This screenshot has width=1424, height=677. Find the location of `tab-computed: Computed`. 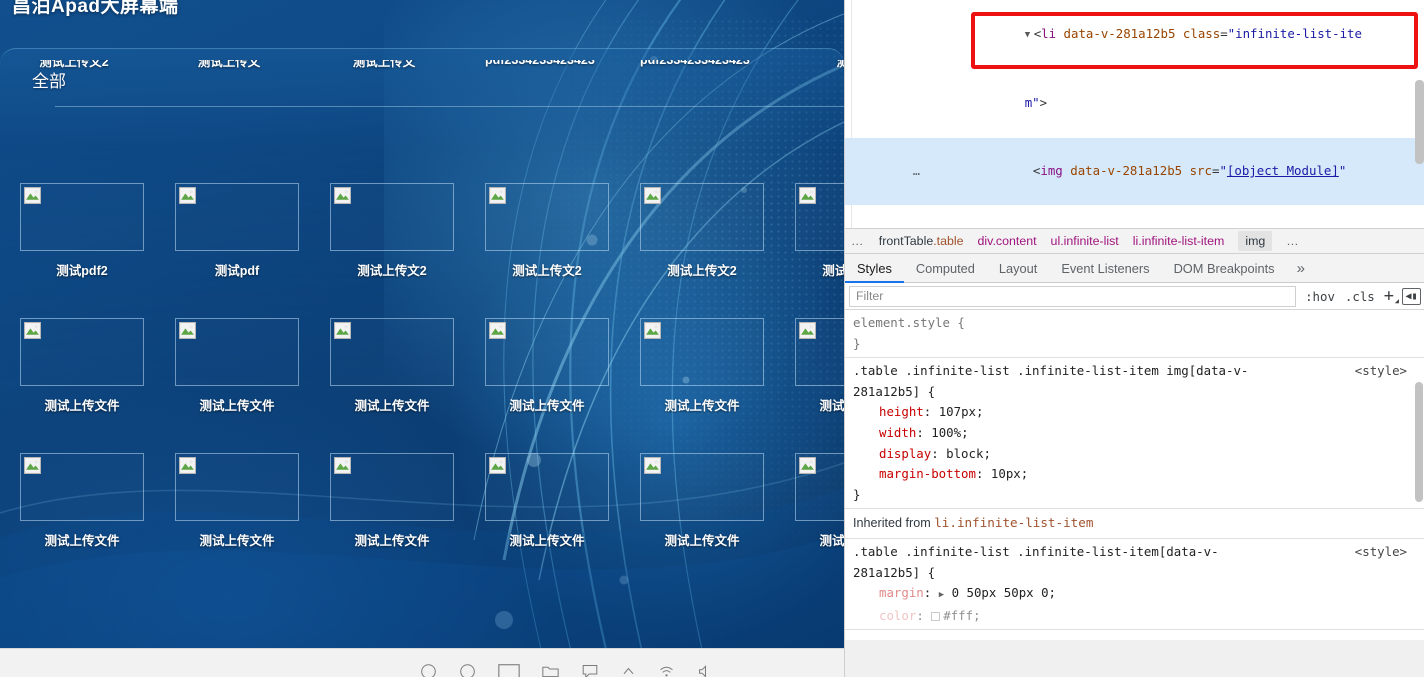

tab-computed: Computed is located at coordinates (945, 268).